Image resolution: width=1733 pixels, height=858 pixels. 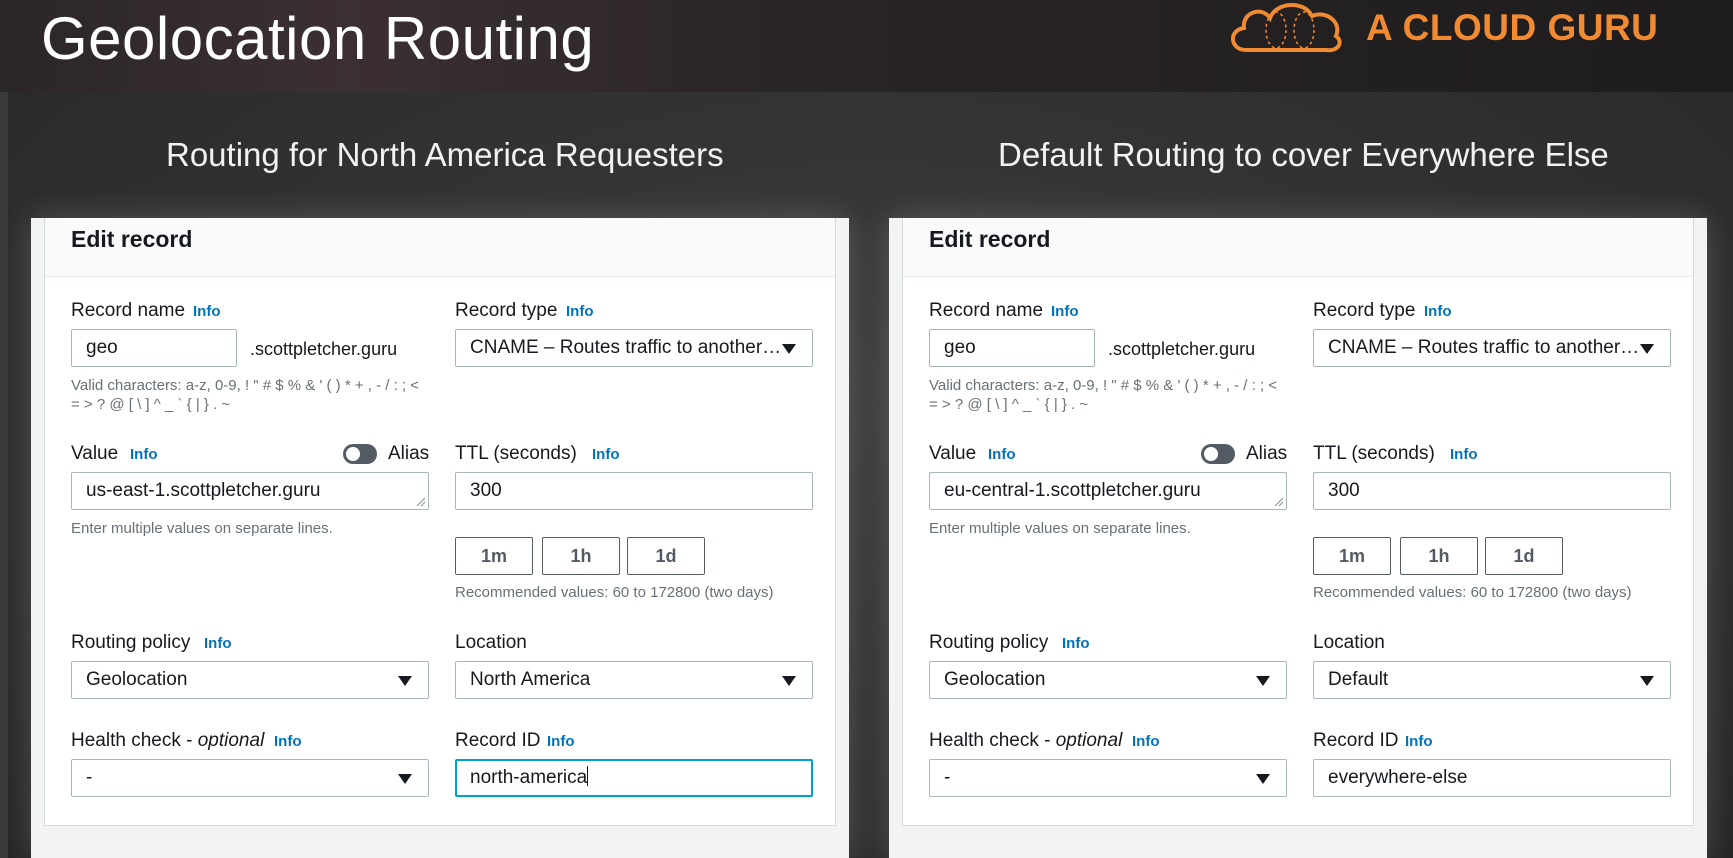 What do you see at coordinates (989, 642) in the screenshot?
I see `routing-policy-label: Routing policy` at bounding box center [989, 642].